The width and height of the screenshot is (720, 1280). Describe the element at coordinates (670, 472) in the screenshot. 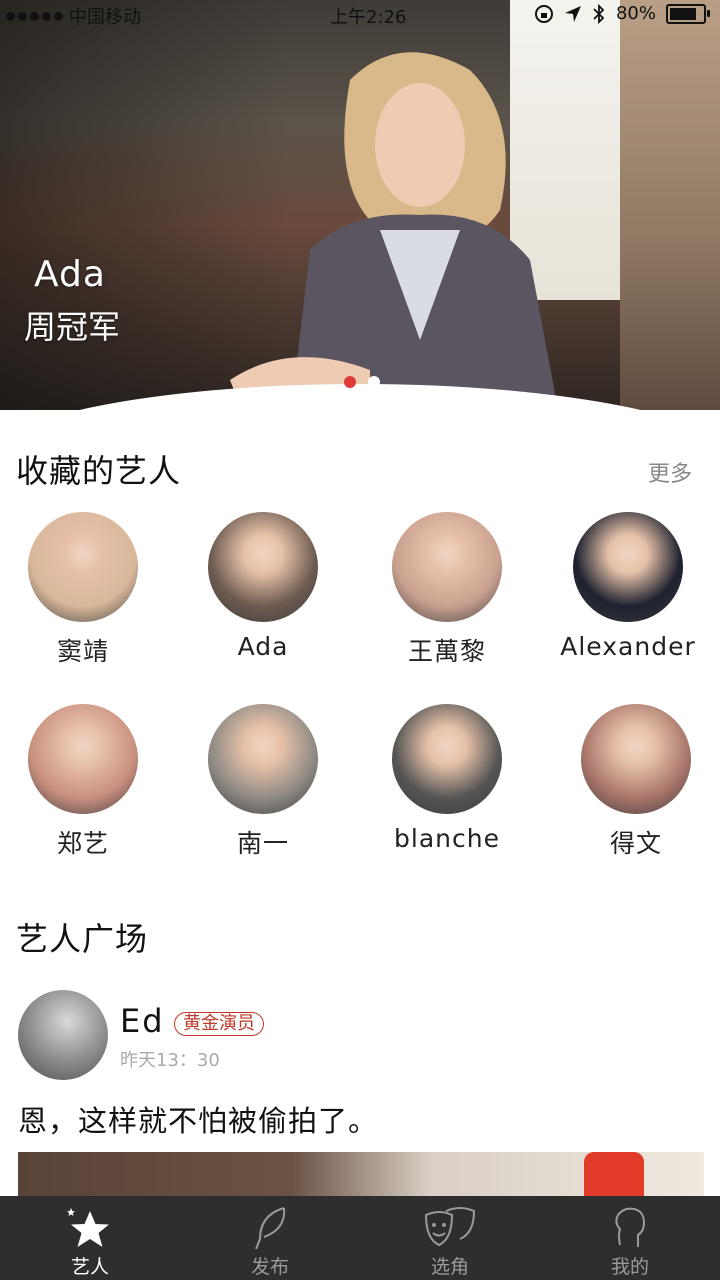

I see `favorites-more-link: 更多` at that location.